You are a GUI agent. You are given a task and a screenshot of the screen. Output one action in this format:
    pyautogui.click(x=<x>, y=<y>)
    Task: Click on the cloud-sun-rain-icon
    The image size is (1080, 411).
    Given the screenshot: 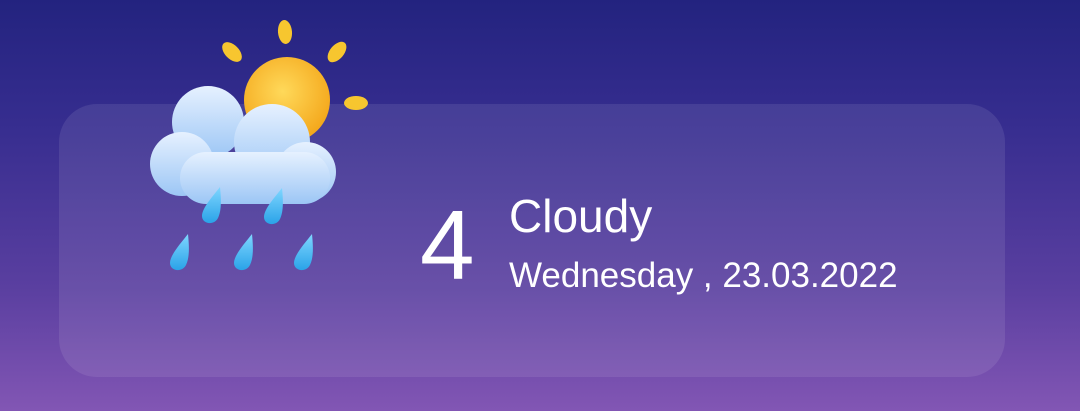 What is the action you would take?
    pyautogui.click(x=259, y=145)
    